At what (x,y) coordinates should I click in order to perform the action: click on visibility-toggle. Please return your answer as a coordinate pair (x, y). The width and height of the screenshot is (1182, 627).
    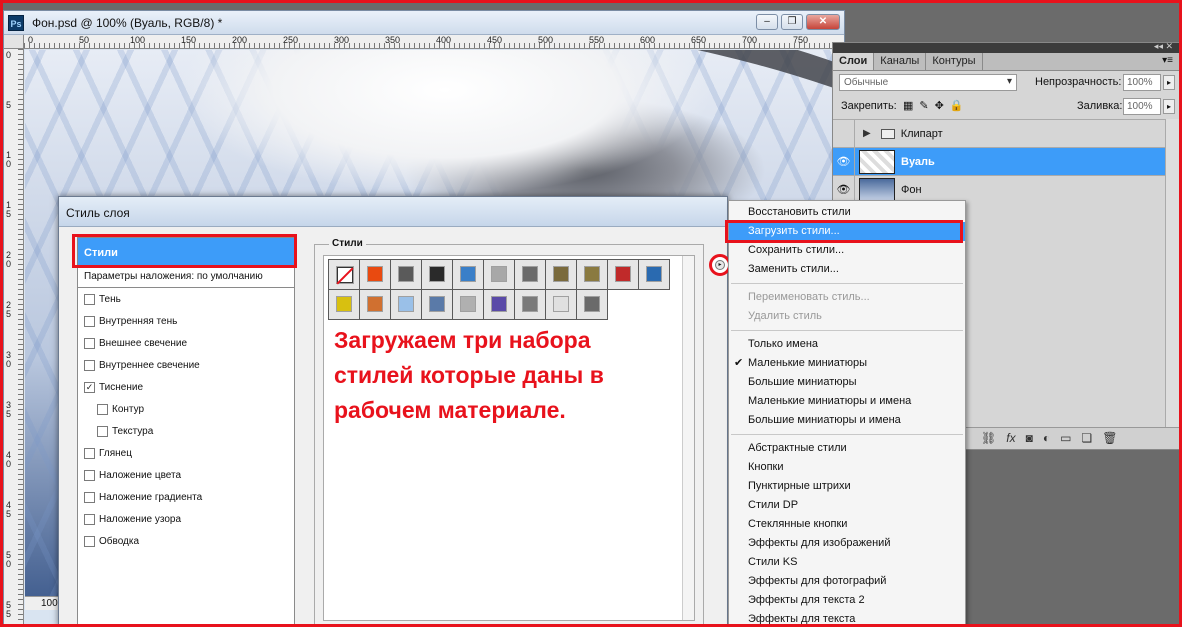
    Looking at the image, I should click on (844, 133).